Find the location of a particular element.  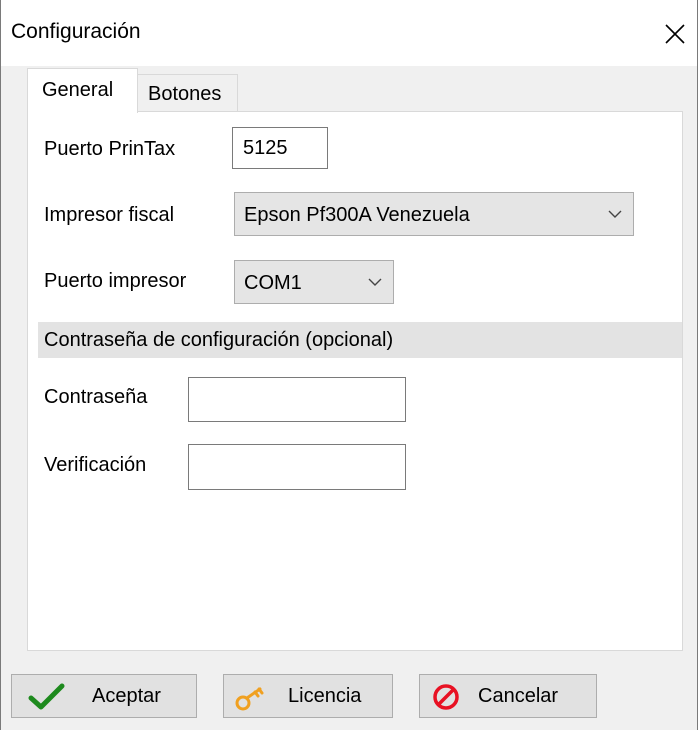

tab-general: General is located at coordinates (82, 90).